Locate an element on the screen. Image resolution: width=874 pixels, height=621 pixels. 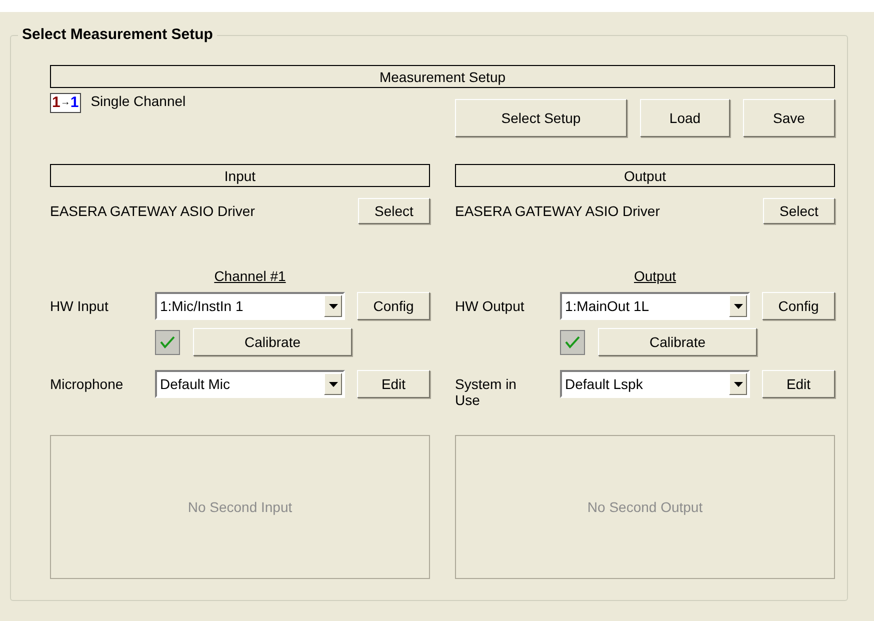
channel-title: Channel #1 is located at coordinates (250, 277).